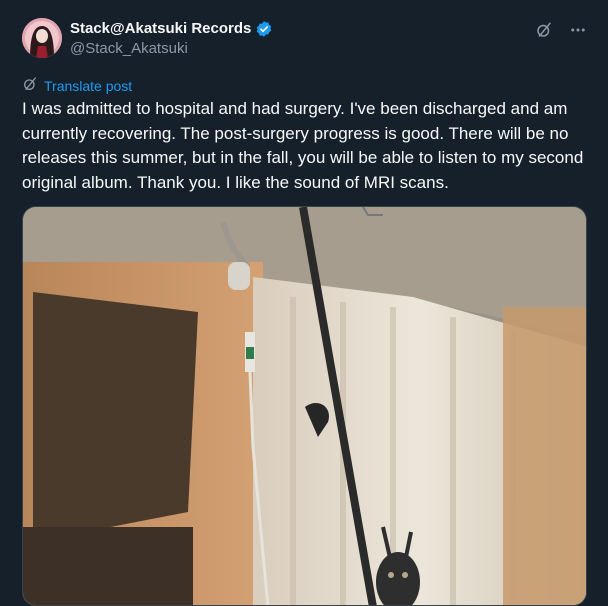  I want to click on translate-icon, so click(30, 86).